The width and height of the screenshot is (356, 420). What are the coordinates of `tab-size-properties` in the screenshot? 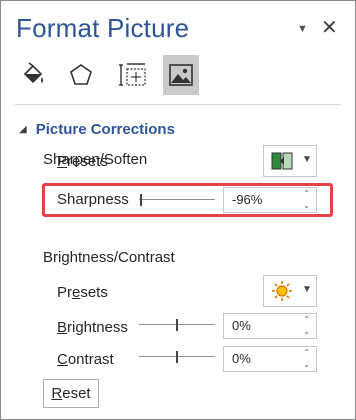 It's located at (133, 75).